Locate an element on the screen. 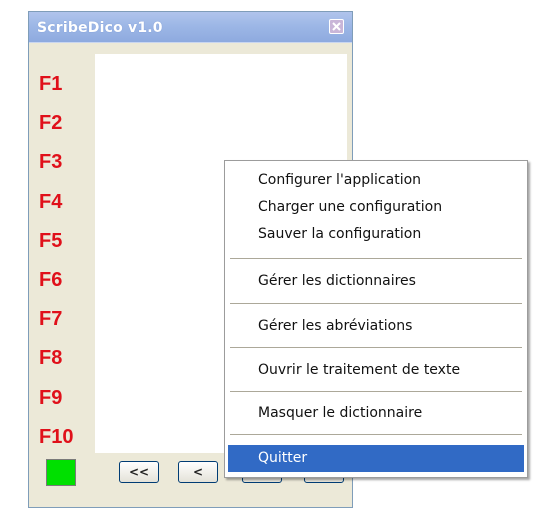 This screenshot has width=534, height=515. fkey-label-f6: F6 is located at coordinates (66, 280).